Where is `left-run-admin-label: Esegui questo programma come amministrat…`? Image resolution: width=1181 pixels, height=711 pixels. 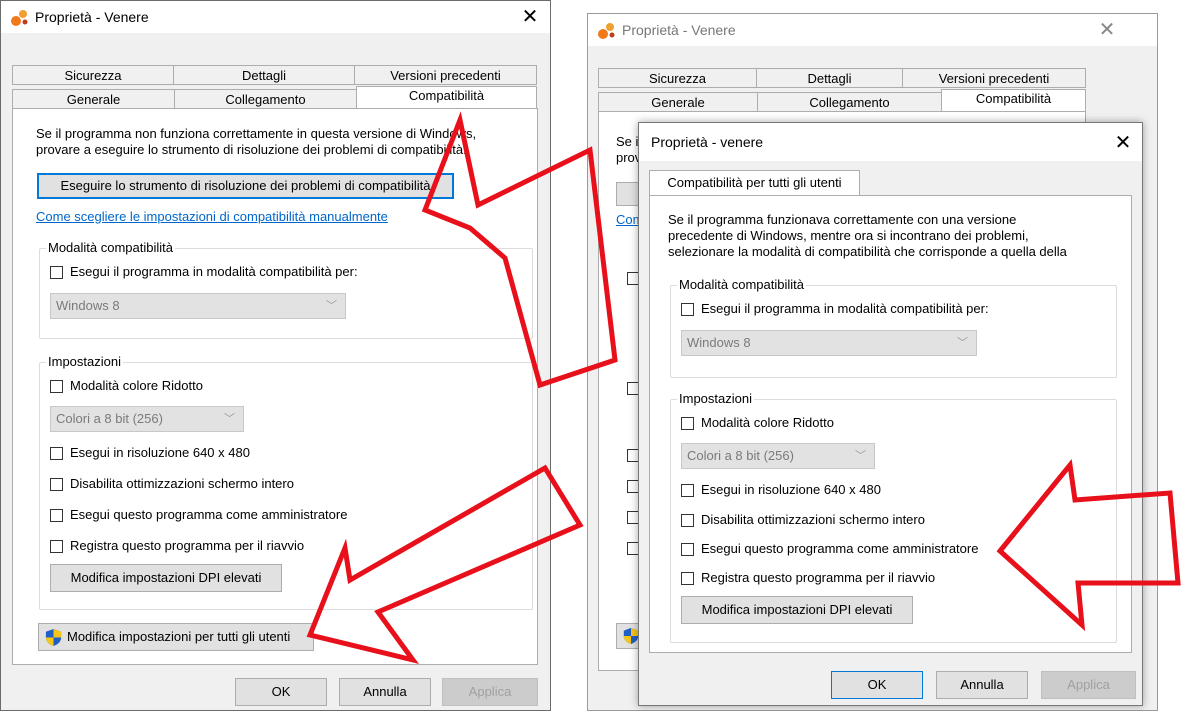
left-run-admin-label: Esegui questo programma come amministrat… is located at coordinates (209, 514).